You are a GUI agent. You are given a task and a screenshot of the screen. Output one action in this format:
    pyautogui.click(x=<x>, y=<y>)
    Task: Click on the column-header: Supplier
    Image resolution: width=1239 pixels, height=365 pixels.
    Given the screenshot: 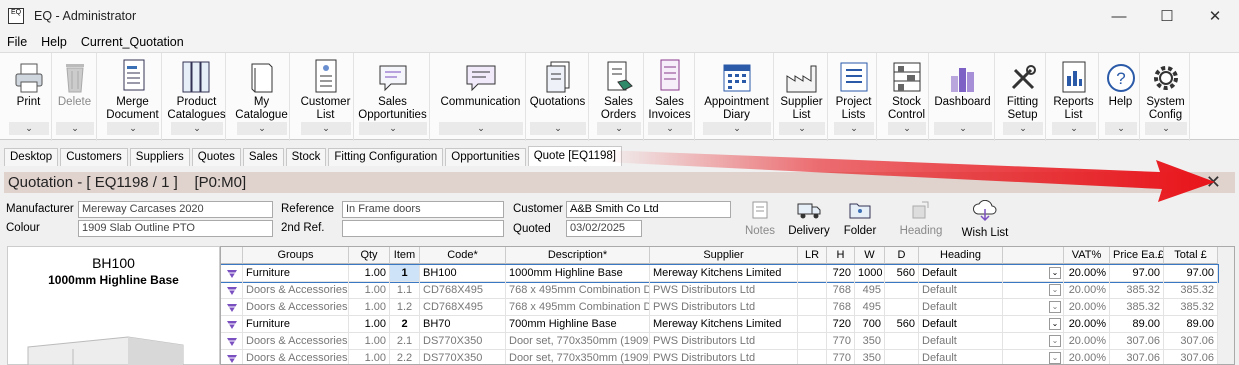 What is the action you would take?
    pyautogui.click(x=724, y=255)
    